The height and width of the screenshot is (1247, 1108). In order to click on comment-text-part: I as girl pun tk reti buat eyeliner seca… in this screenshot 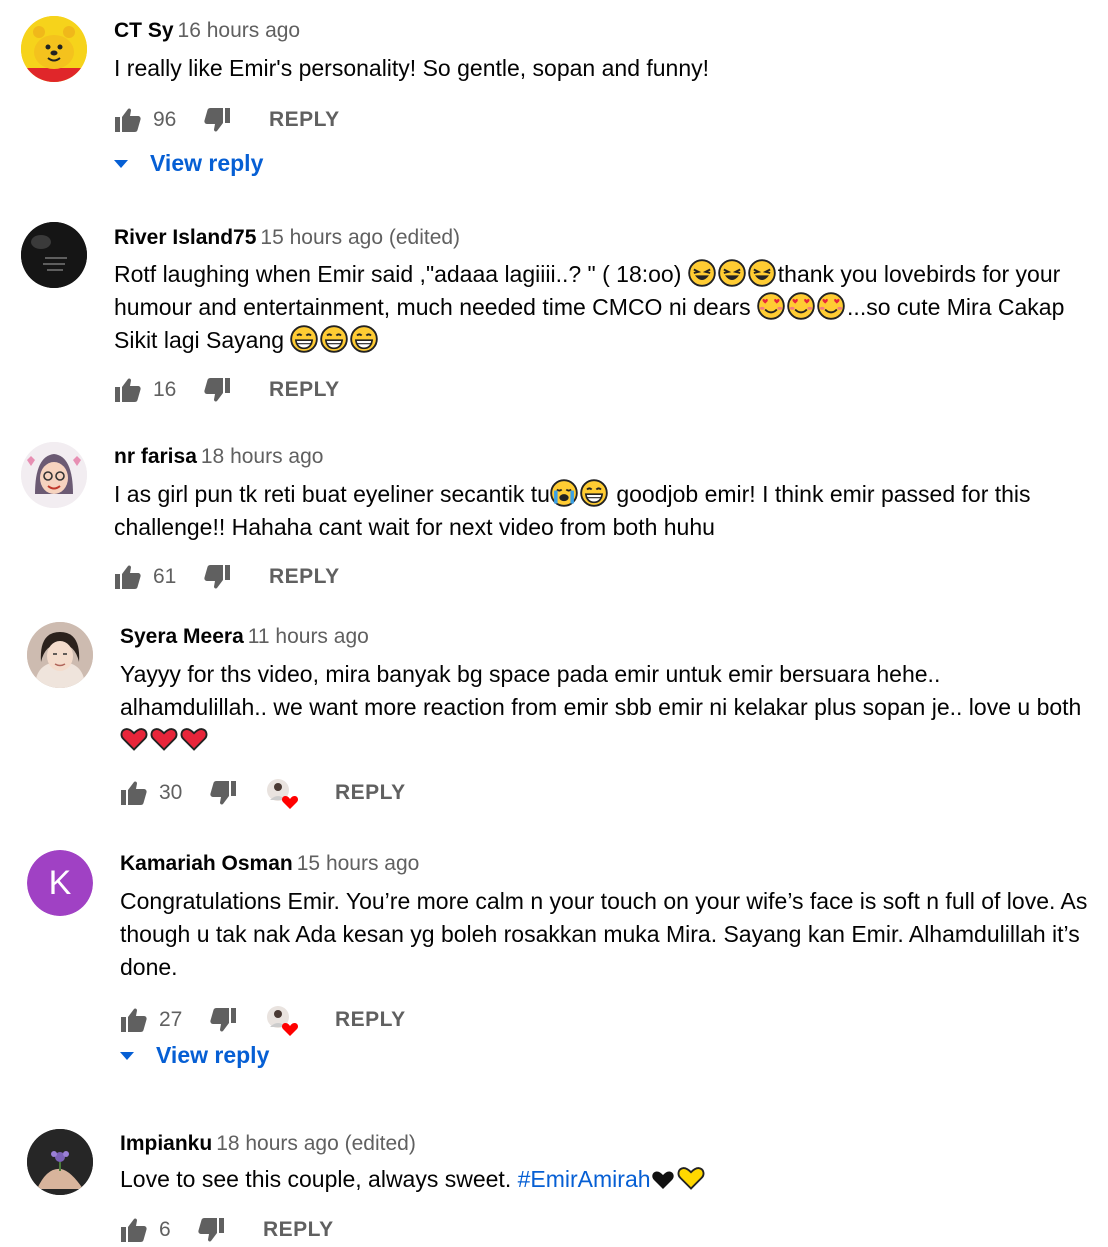, I will do `click(332, 494)`.